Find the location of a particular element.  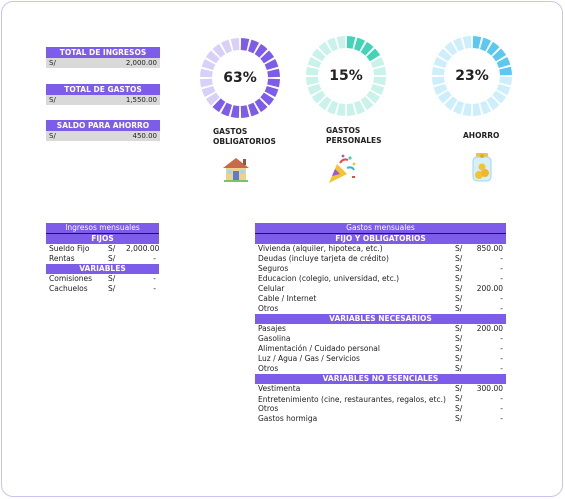

savings-jar-icon is located at coordinates (482, 167).